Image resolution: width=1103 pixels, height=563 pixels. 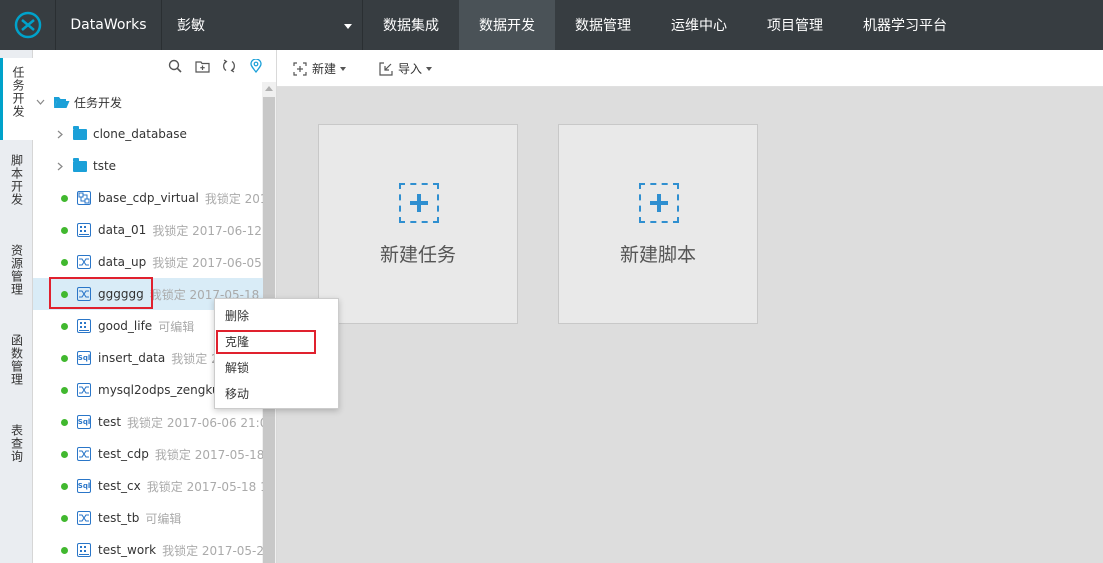 I want to click on folder-open-icon, so click(x=61, y=102).